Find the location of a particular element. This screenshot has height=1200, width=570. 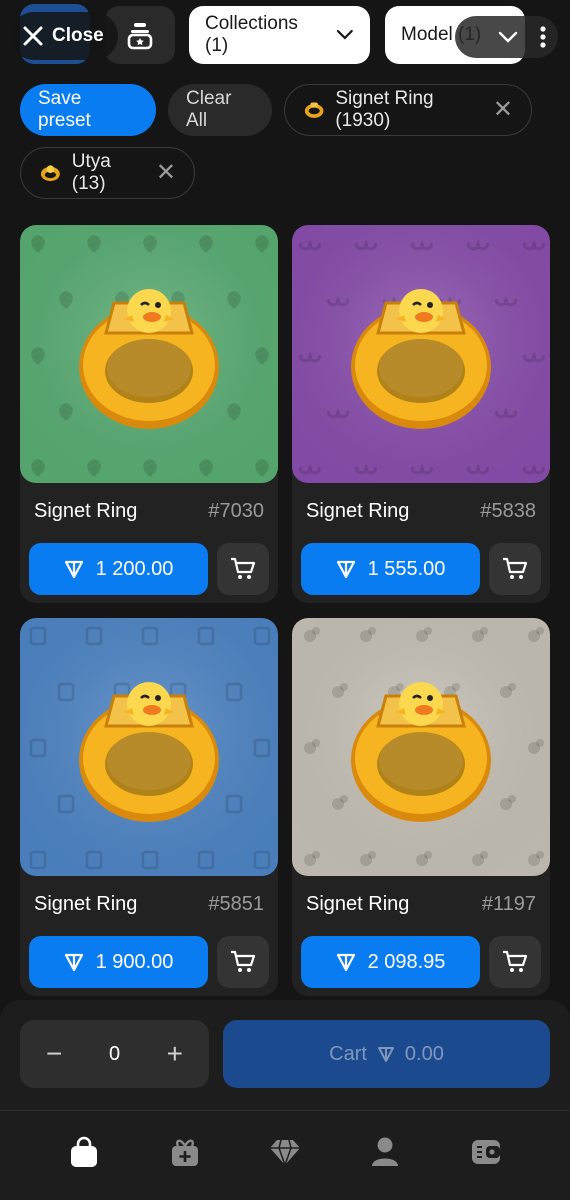

product-price: 1 200.00 is located at coordinates (134, 568).